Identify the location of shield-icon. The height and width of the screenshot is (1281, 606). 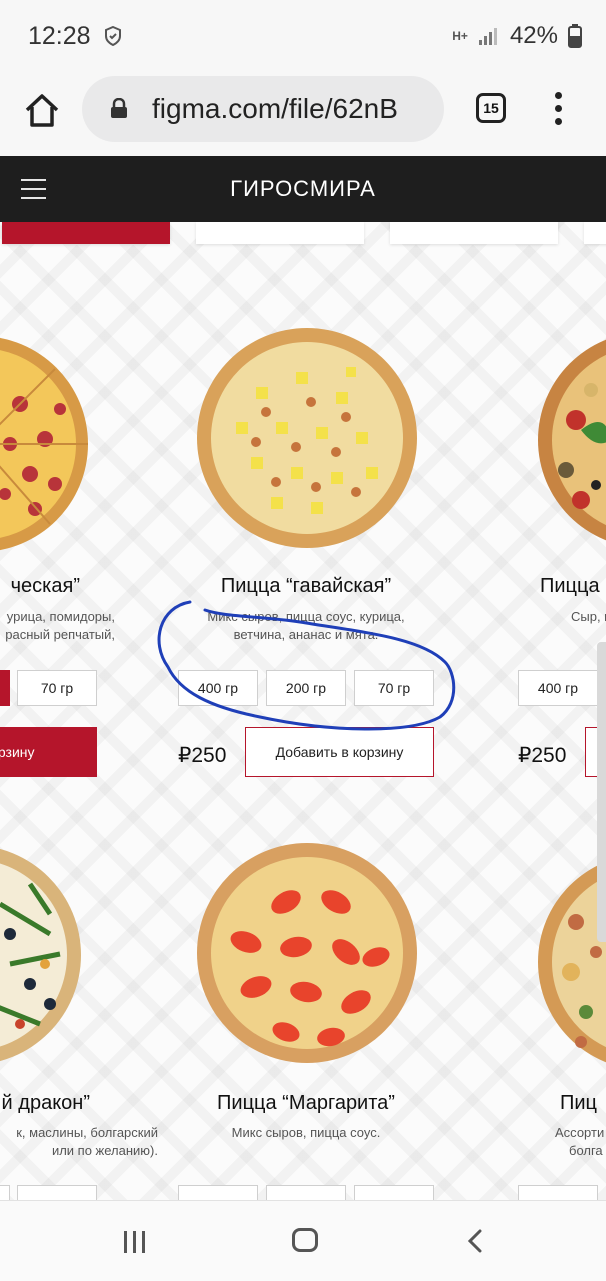
(113, 36).